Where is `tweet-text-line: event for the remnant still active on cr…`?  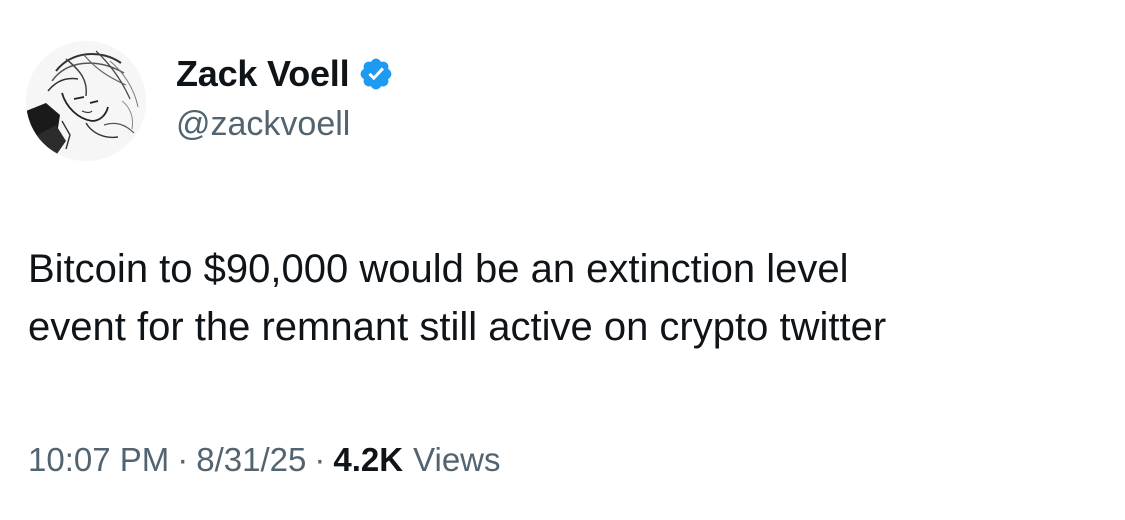 tweet-text-line: event for the remnant still active on cr… is located at coordinates (457, 327).